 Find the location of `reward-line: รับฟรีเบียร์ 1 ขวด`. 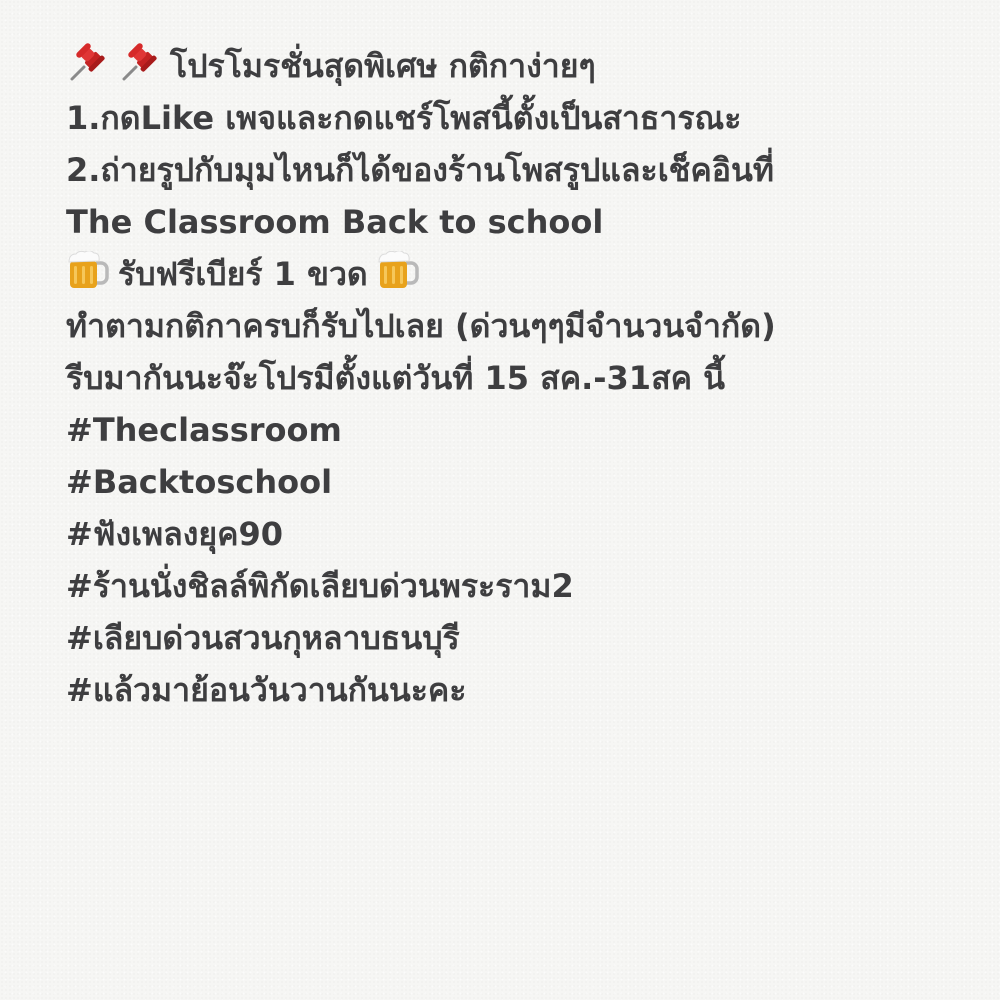

reward-line: รับฟรีเบียร์ 1 ขวด is located at coordinates (516, 274).